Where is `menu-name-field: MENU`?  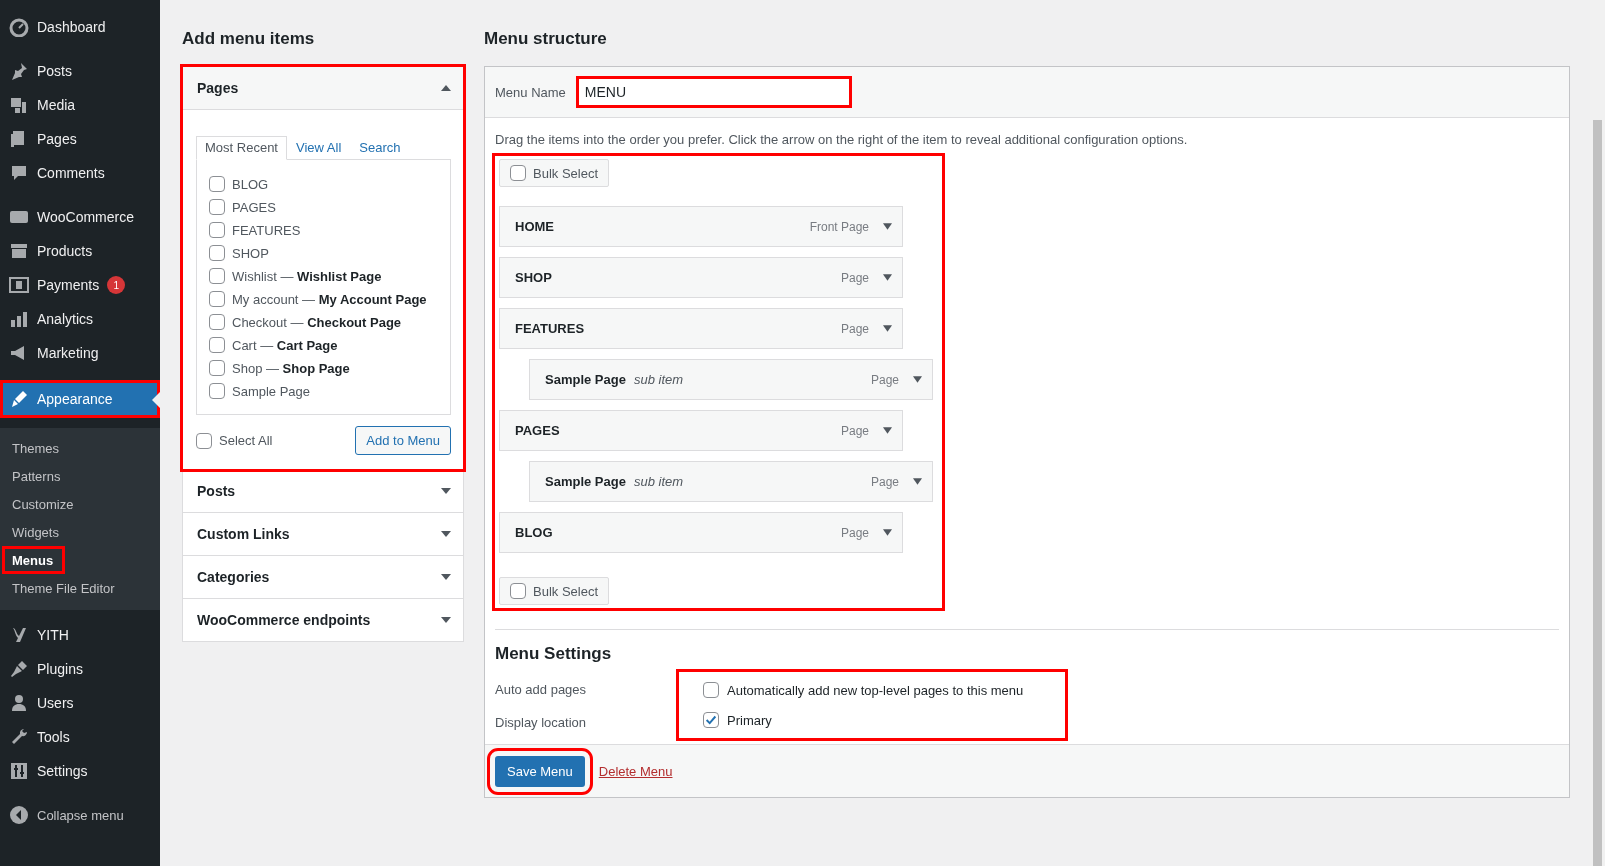
menu-name-field: MENU is located at coordinates (713, 92).